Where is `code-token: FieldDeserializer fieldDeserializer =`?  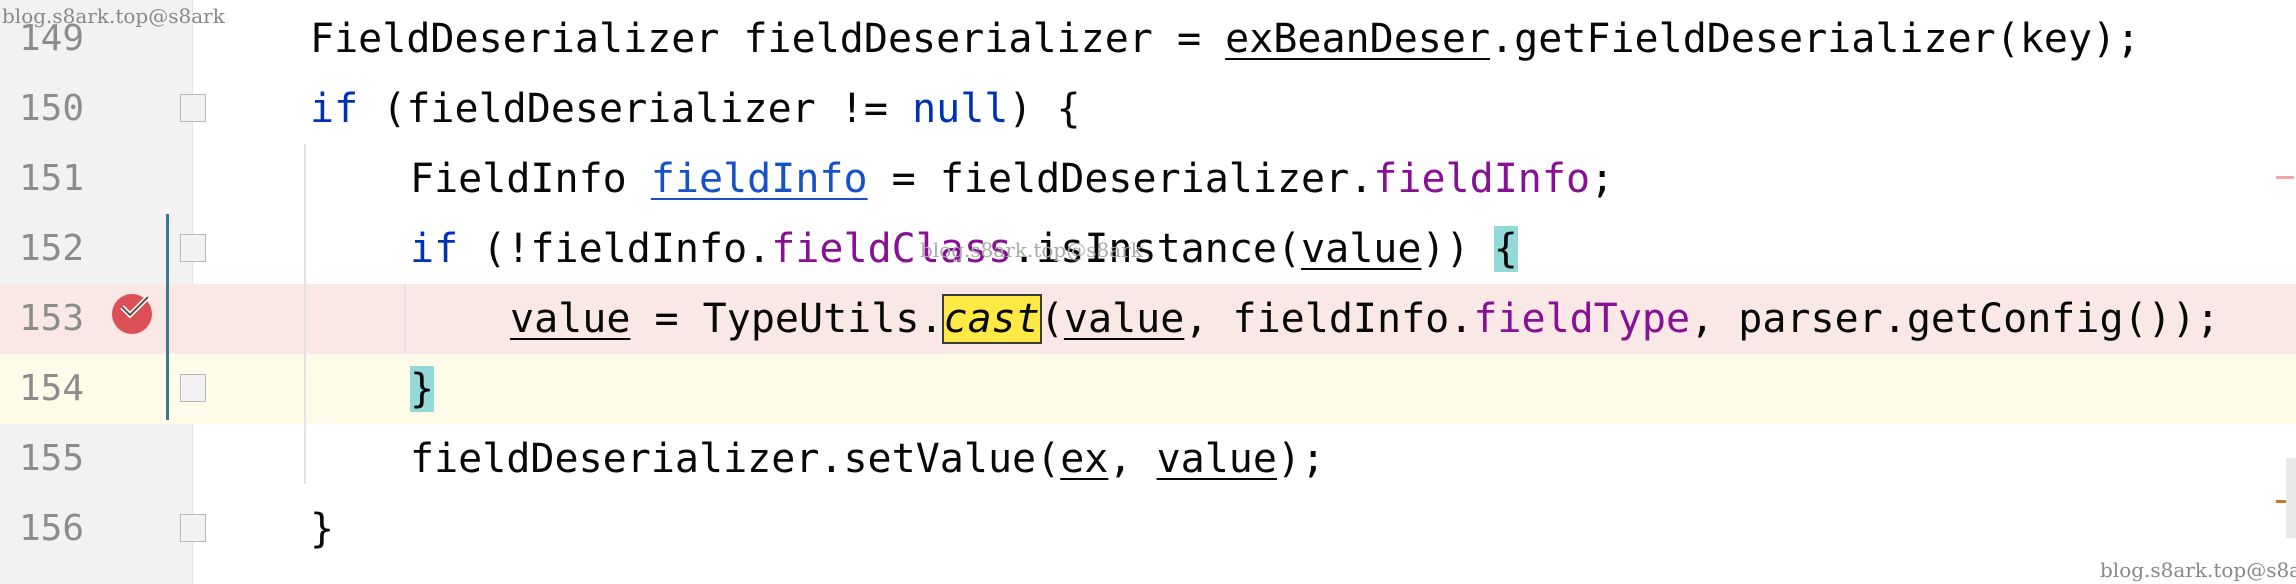 code-token: FieldDeserializer fieldDeserializer = is located at coordinates (768, 39).